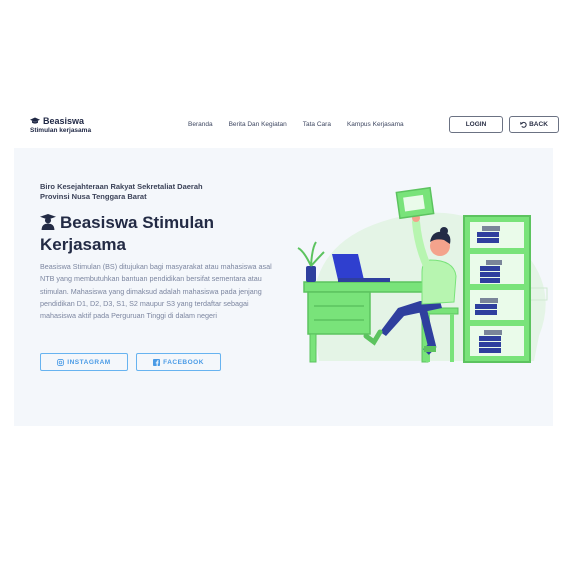 Image resolution: width=568 pixels, height=568 pixels. Describe the element at coordinates (64, 121) in the screenshot. I see `brand-title: Beasiswa` at that location.